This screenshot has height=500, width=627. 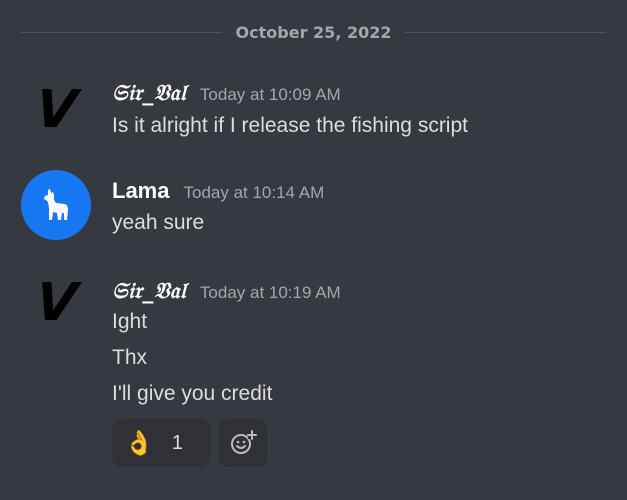 I want to click on add-reaction-button, so click(x=242, y=443).